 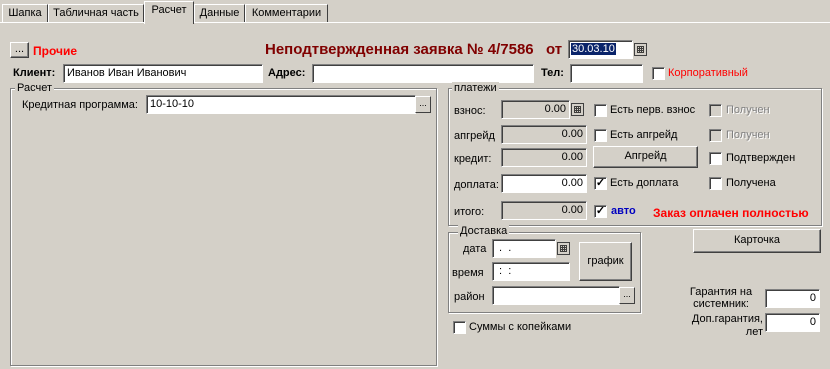 I want to click on card-button: Карточка, so click(x=757, y=241).